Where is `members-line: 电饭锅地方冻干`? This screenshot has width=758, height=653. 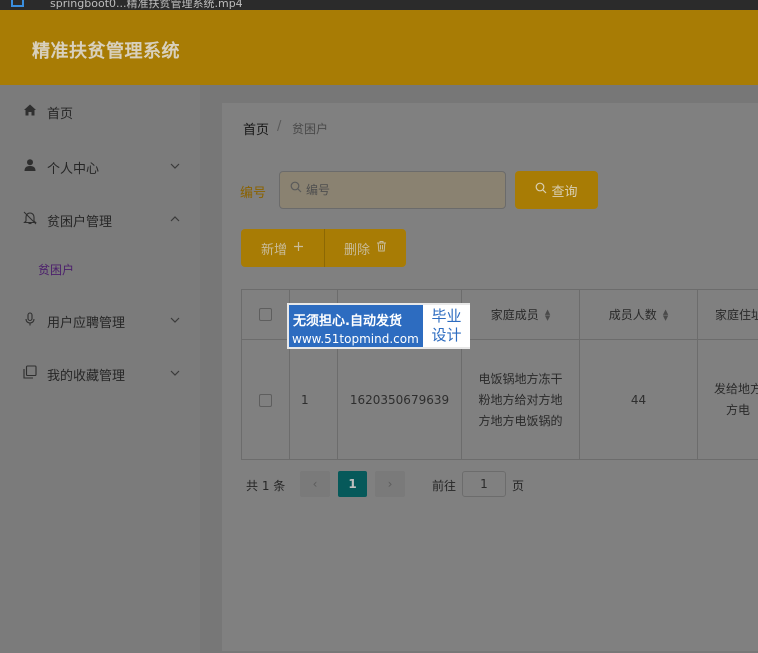
members-line: 电饭锅地方冻干 is located at coordinates (520, 378).